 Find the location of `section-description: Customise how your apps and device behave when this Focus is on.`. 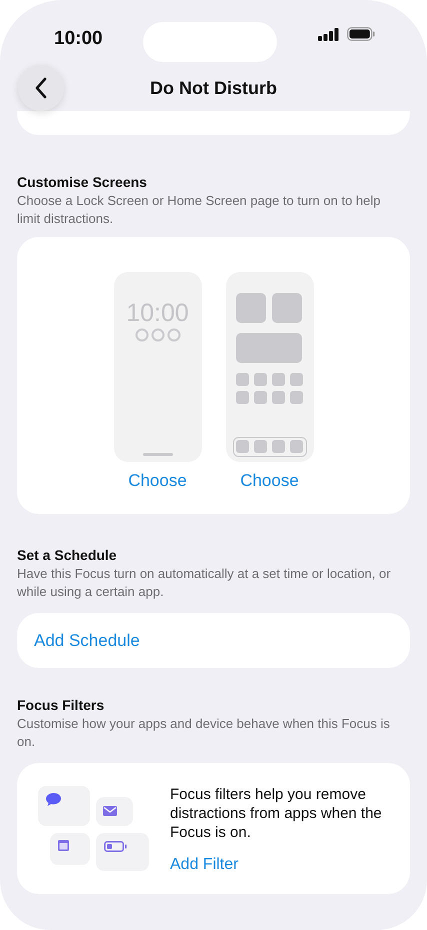

section-description: Customise how your apps and device behave when this Focus is on. is located at coordinates (203, 733).